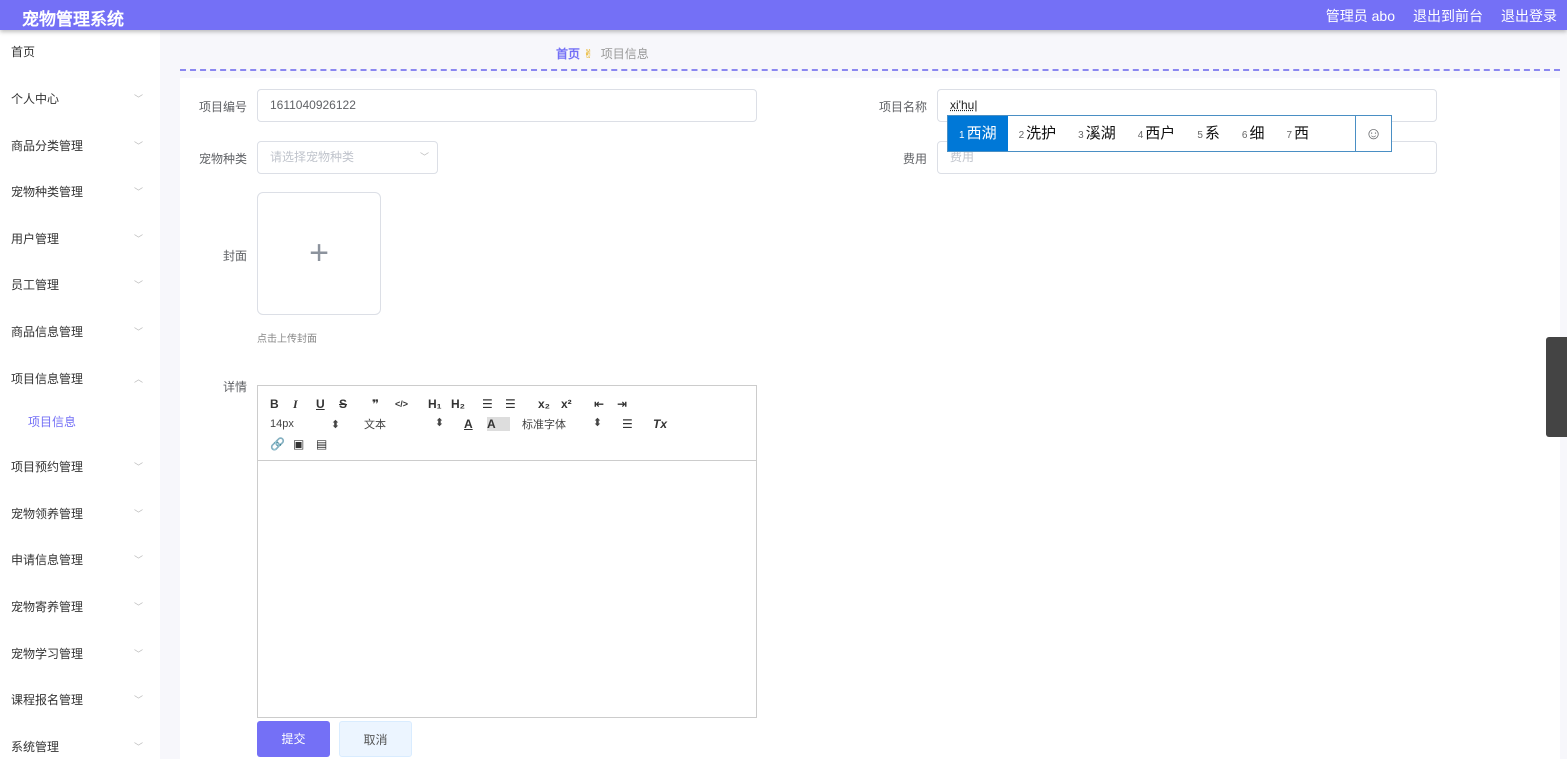 Image resolution: width=1567 pixels, height=759 pixels. Describe the element at coordinates (383, 404) in the screenshot. I see `quote-icon: ❞` at that location.